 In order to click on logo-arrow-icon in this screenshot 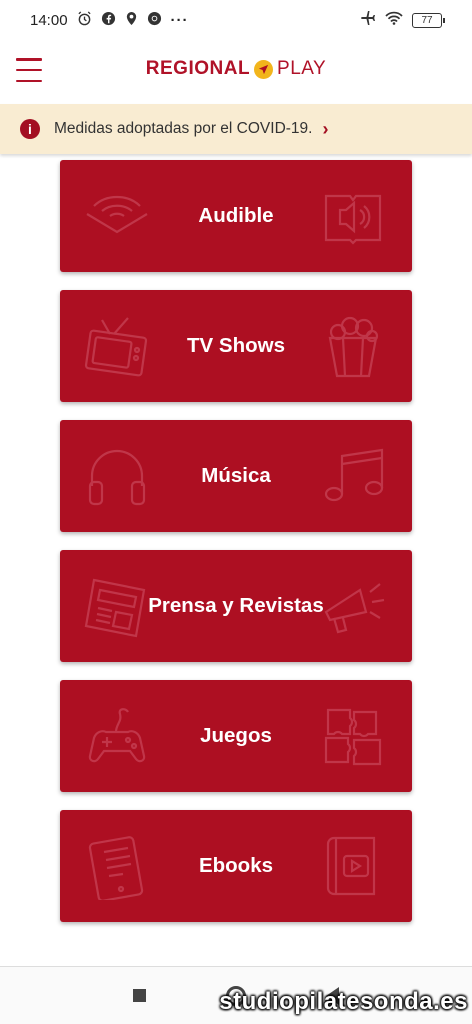, I will do `click(264, 69)`.